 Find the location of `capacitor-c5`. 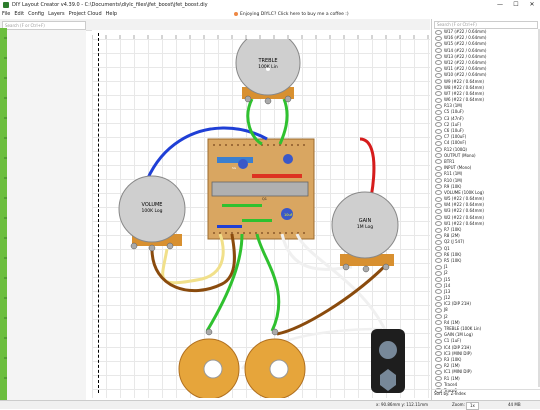

capacitor-c5 is located at coordinates (243, 164).